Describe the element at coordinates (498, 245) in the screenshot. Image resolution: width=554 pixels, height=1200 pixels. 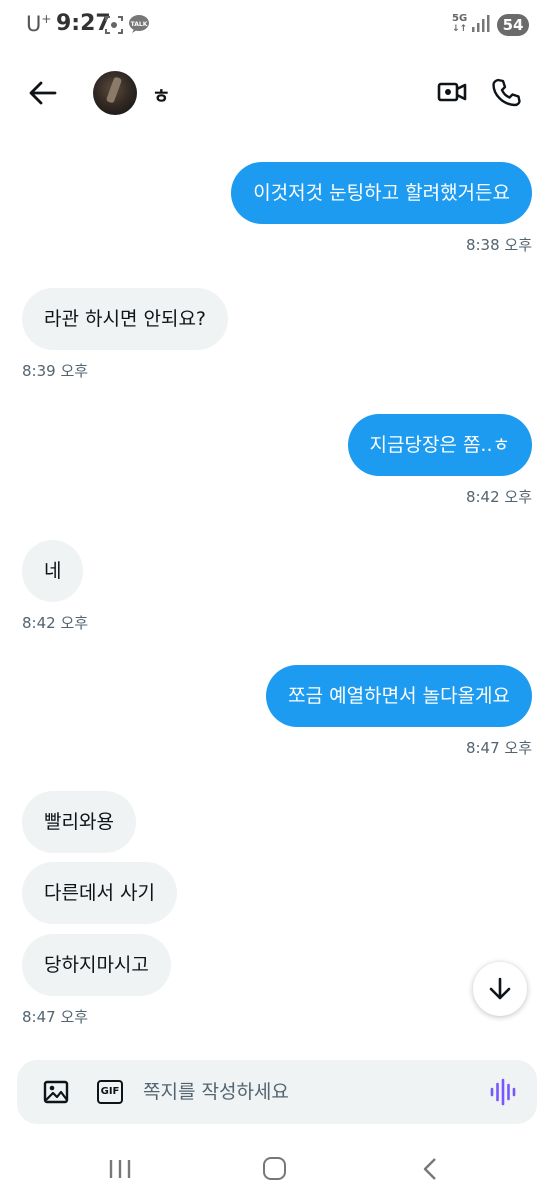
I see `message-timestamp: 8:38 오후` at that location.